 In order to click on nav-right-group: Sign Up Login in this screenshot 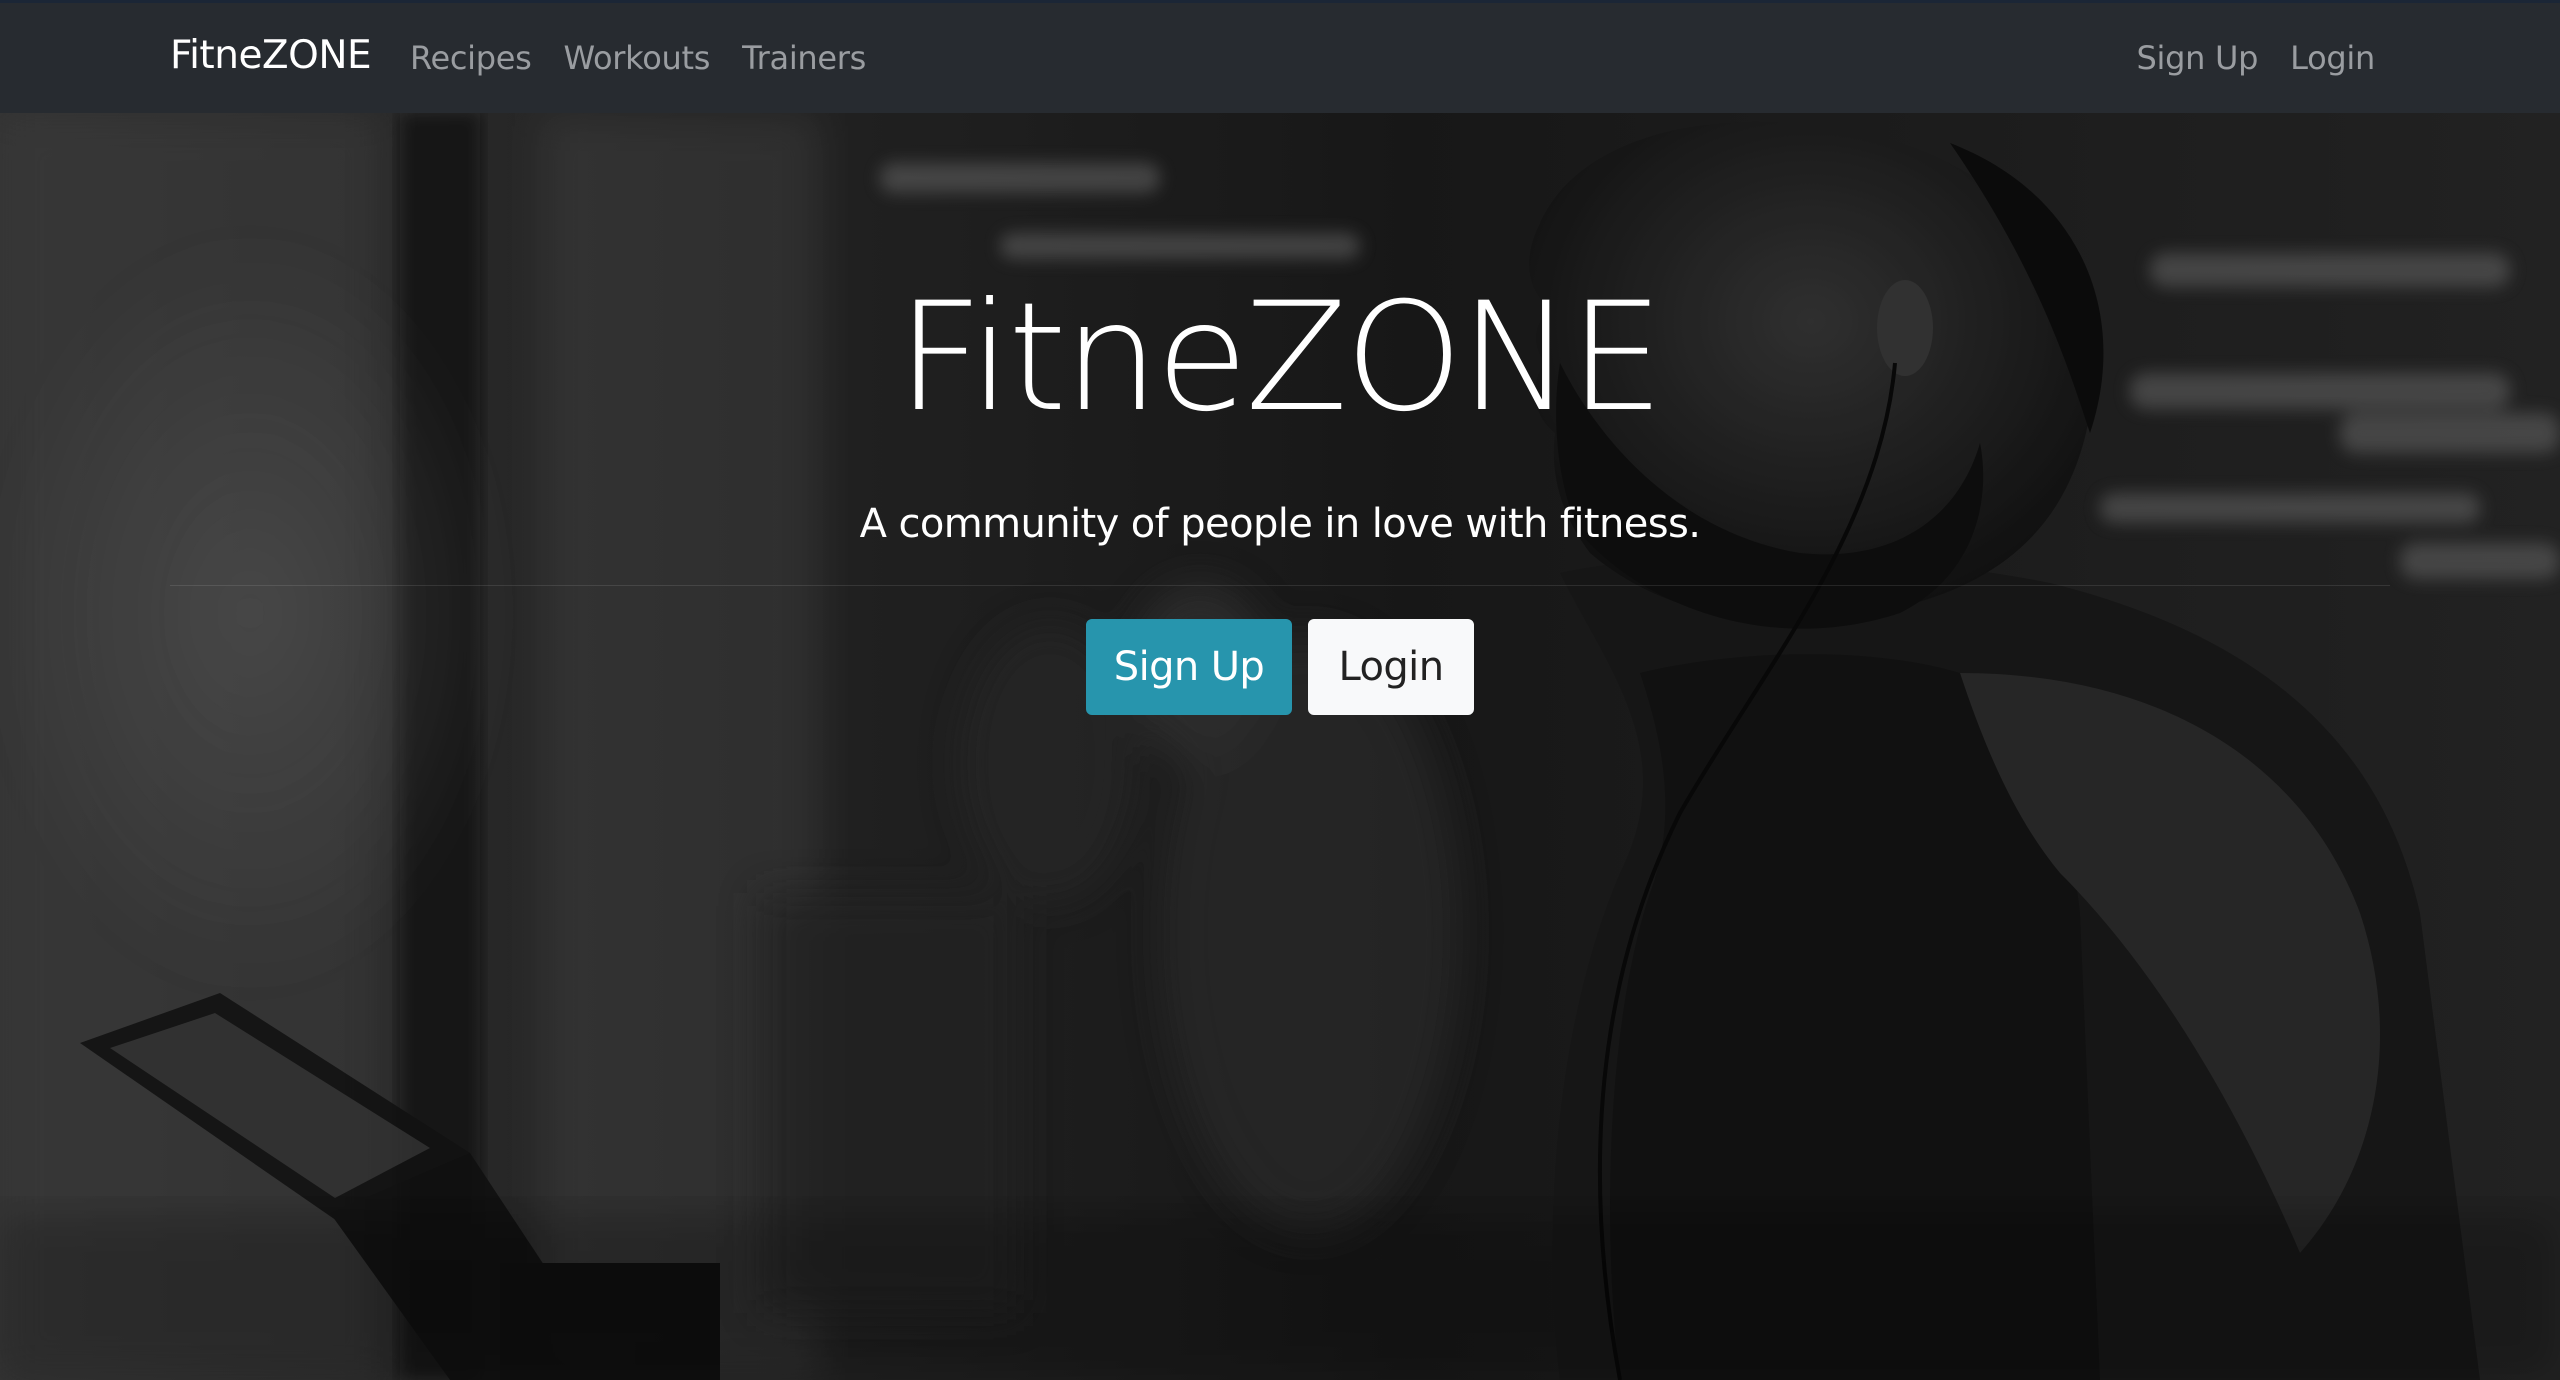, I will do `click(2256, 58)`.